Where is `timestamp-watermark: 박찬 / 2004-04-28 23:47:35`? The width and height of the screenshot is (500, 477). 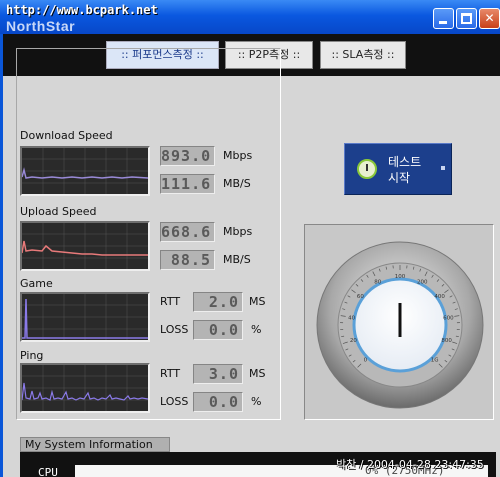
timestamp-watermark: 박찬 / 2004-04-28 23:47:35 is located at coordinates (410, 464).